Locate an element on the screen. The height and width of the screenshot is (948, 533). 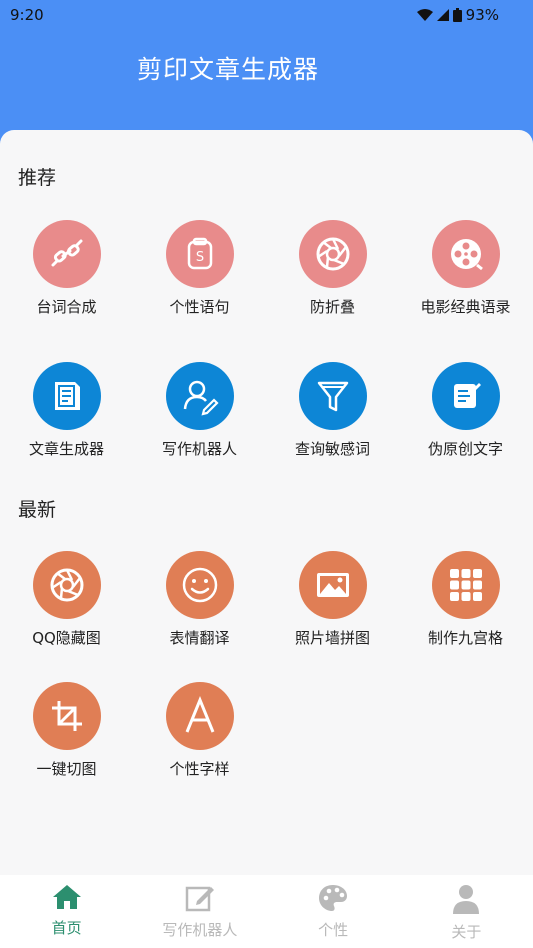
status-time: 9:20 is located at coordinates (27, 15).